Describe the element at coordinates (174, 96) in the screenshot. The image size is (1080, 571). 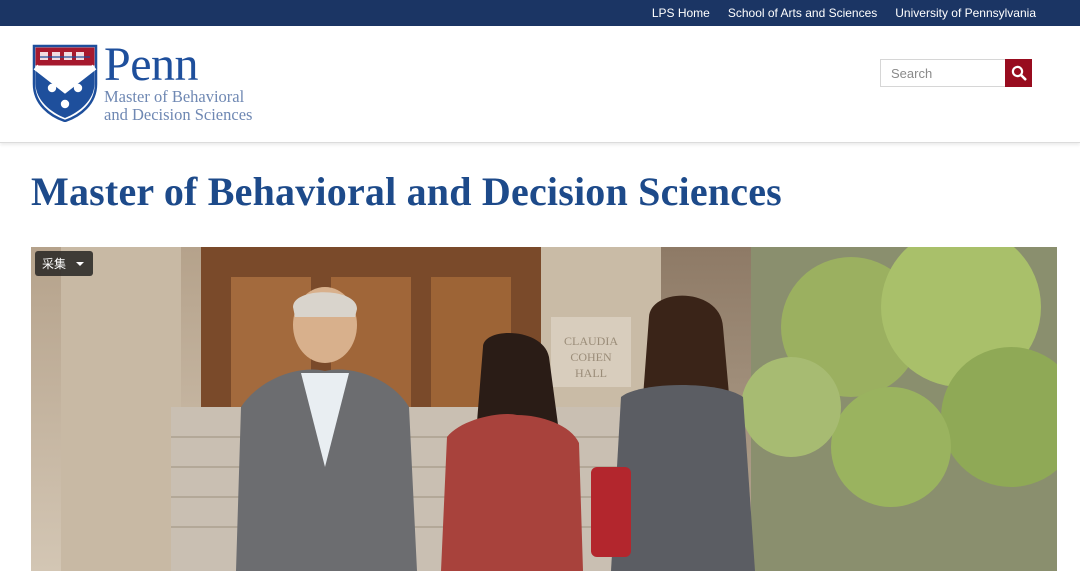
I see `logo-subtitle-line-1: Master of Behavioral` at that location.